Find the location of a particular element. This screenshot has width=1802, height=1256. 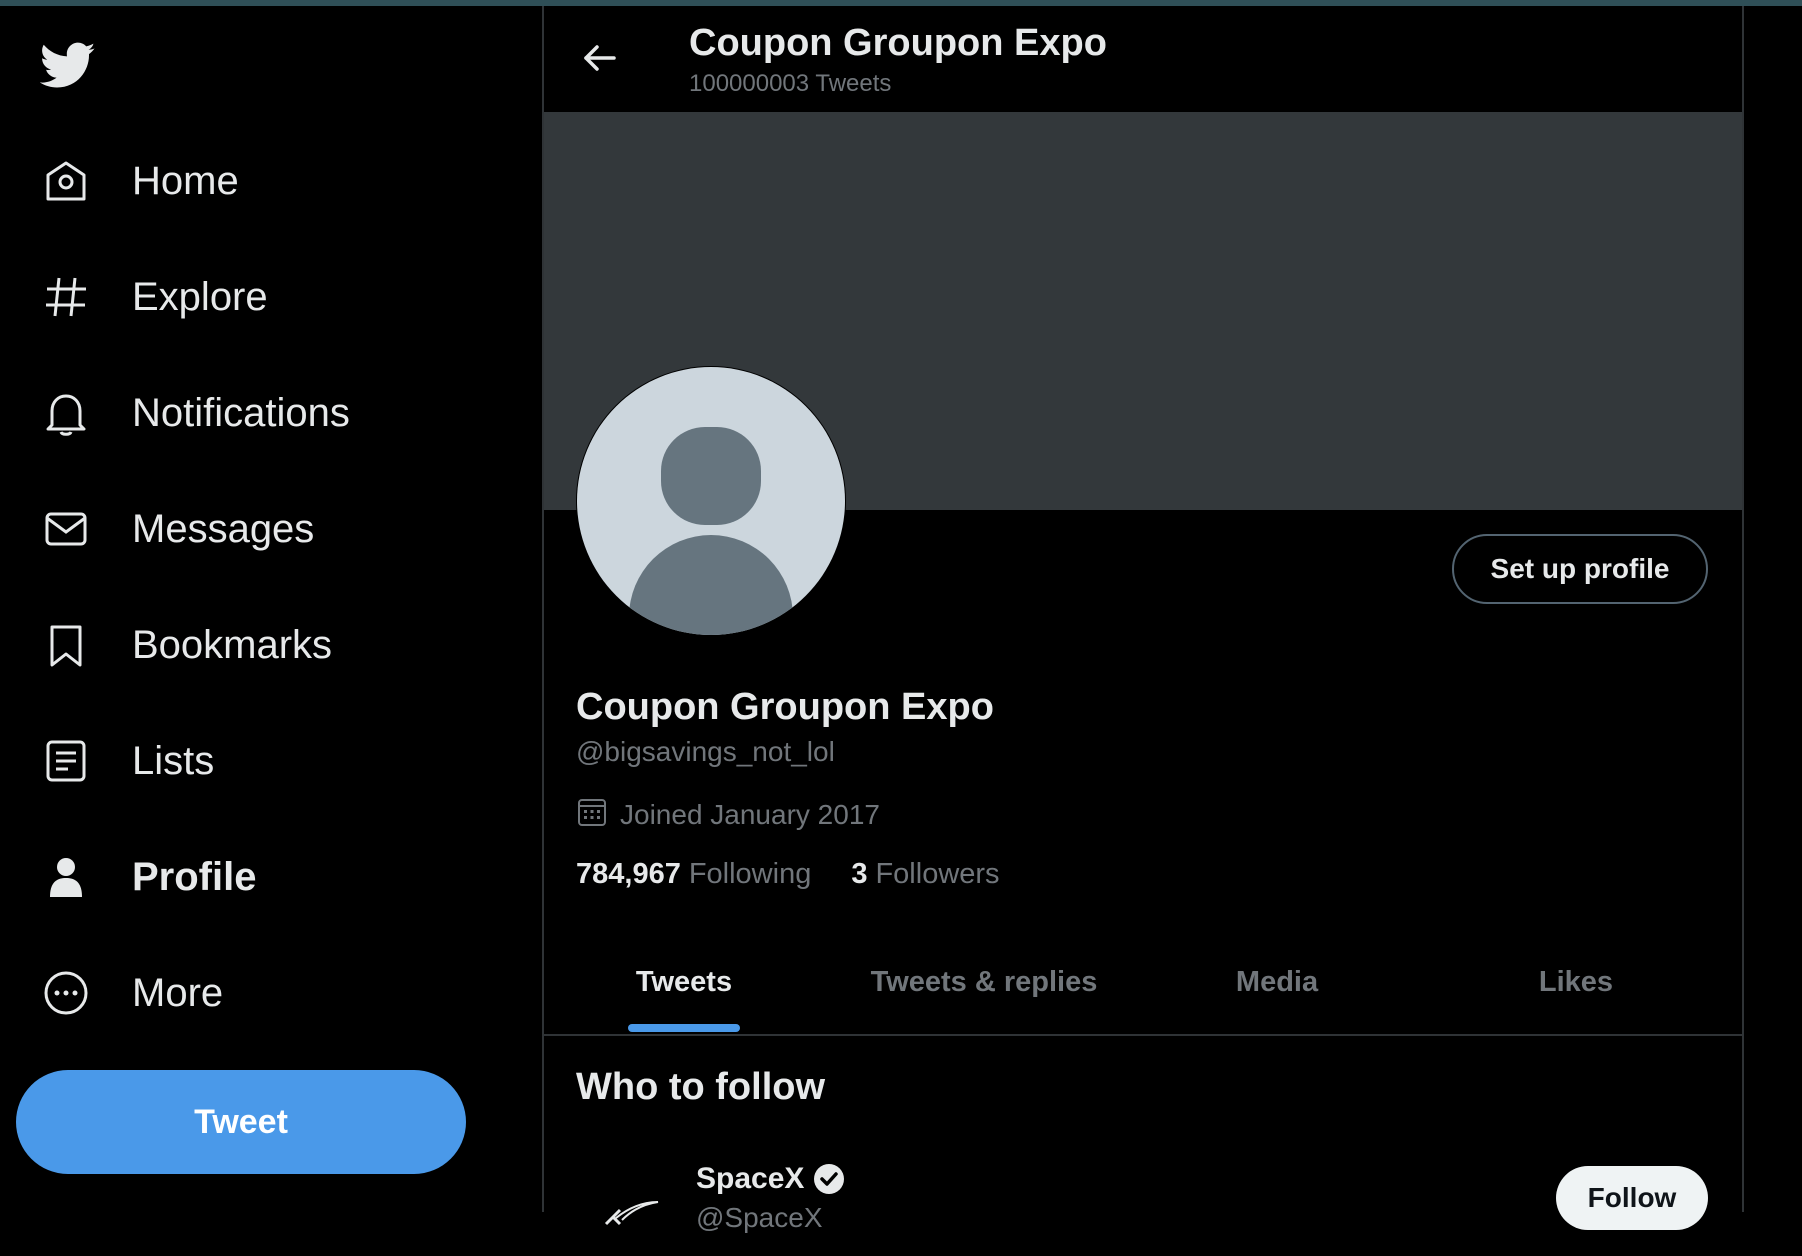

twitter-bird-logo-icon is located at coordinates (67, 66).